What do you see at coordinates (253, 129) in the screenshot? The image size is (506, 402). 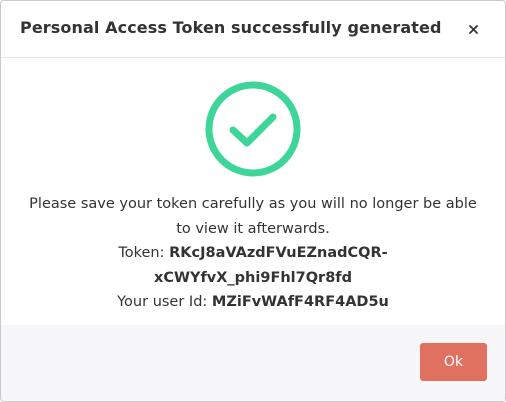 I see `check-circle-icon` at bounding box center [253, 129].